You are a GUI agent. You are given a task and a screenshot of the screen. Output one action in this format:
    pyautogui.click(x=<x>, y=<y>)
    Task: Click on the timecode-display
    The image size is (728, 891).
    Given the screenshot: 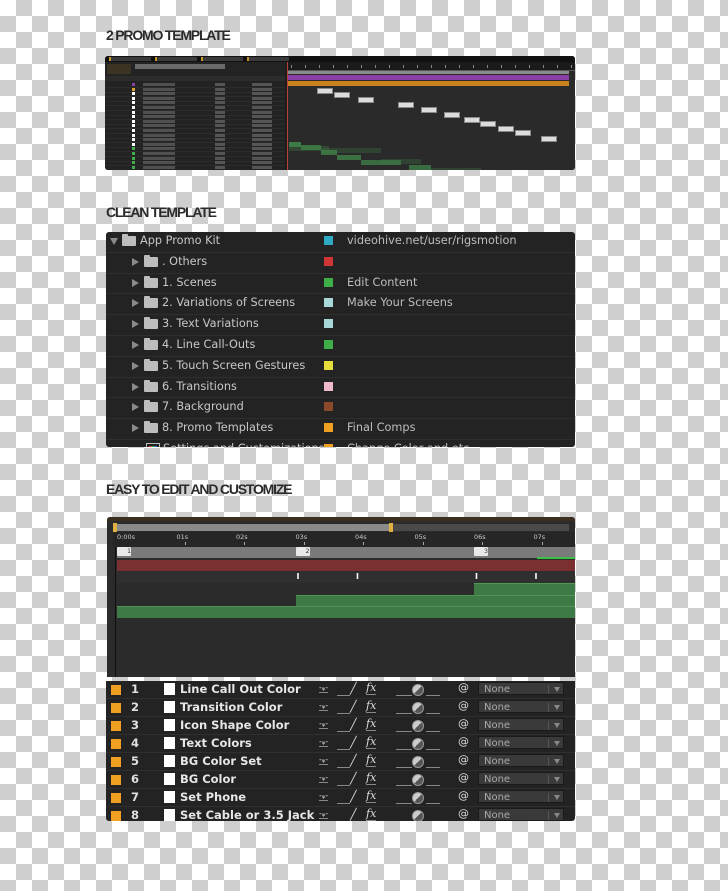 What is the action you would take?
    pyautogui.click(x=119, y=69)
    